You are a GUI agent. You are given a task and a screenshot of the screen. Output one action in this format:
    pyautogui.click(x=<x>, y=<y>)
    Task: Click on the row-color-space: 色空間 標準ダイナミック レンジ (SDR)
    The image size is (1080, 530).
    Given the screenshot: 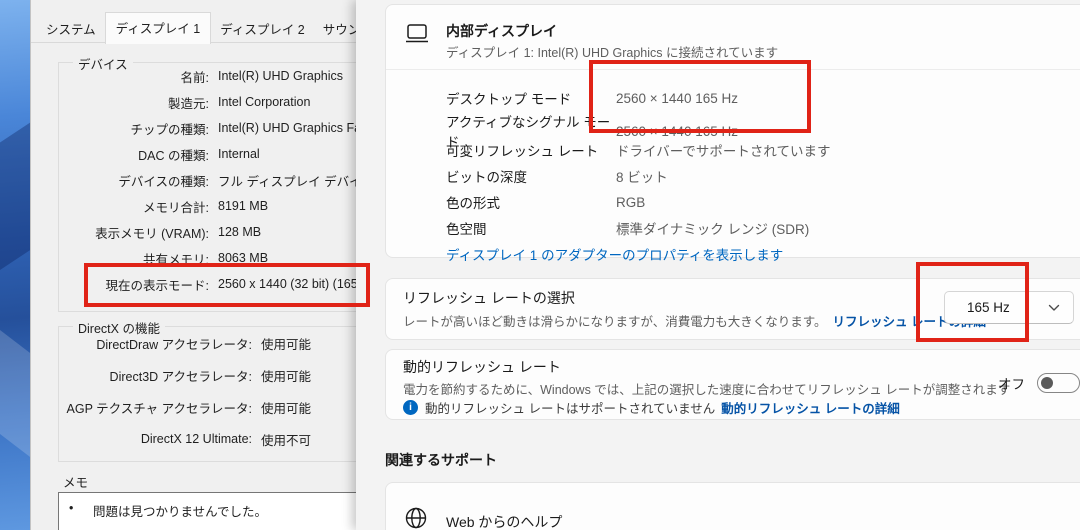 What is the action you would take?
    pyautogui.click(x=763, y=228)
    